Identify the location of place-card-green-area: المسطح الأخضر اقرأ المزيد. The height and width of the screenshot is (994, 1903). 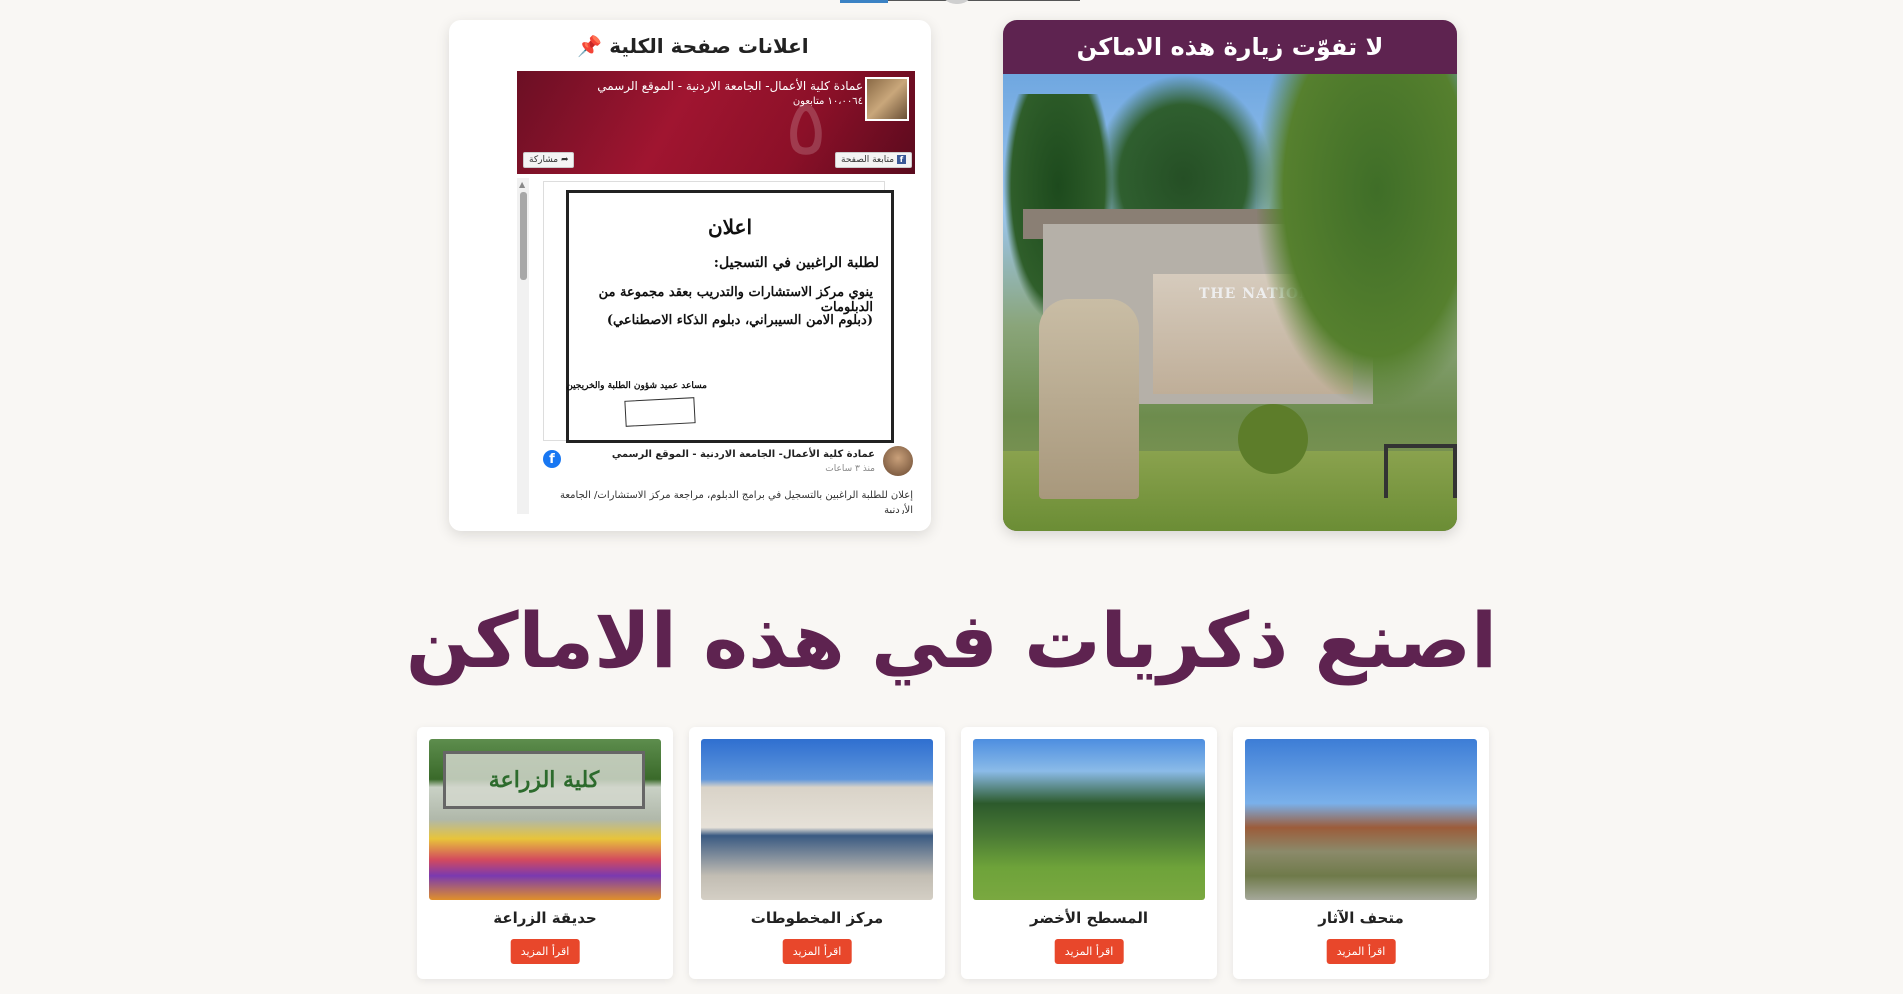
(1089, 853).